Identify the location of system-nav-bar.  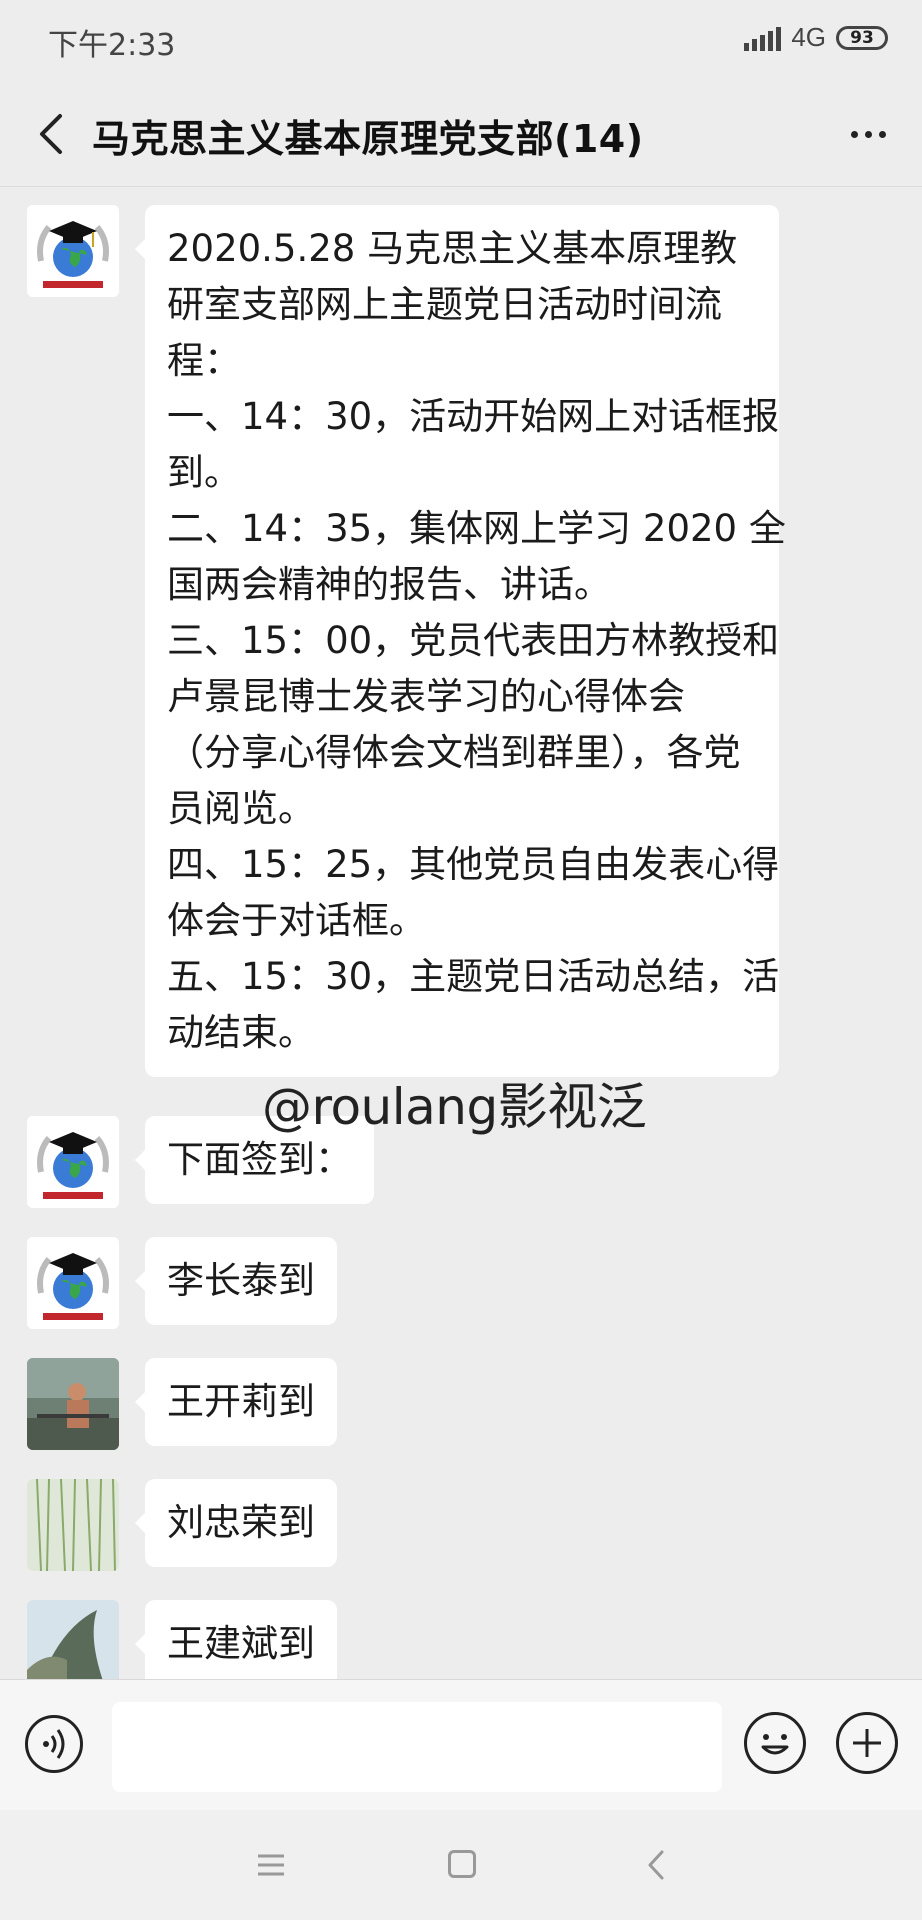
(461, 1865).